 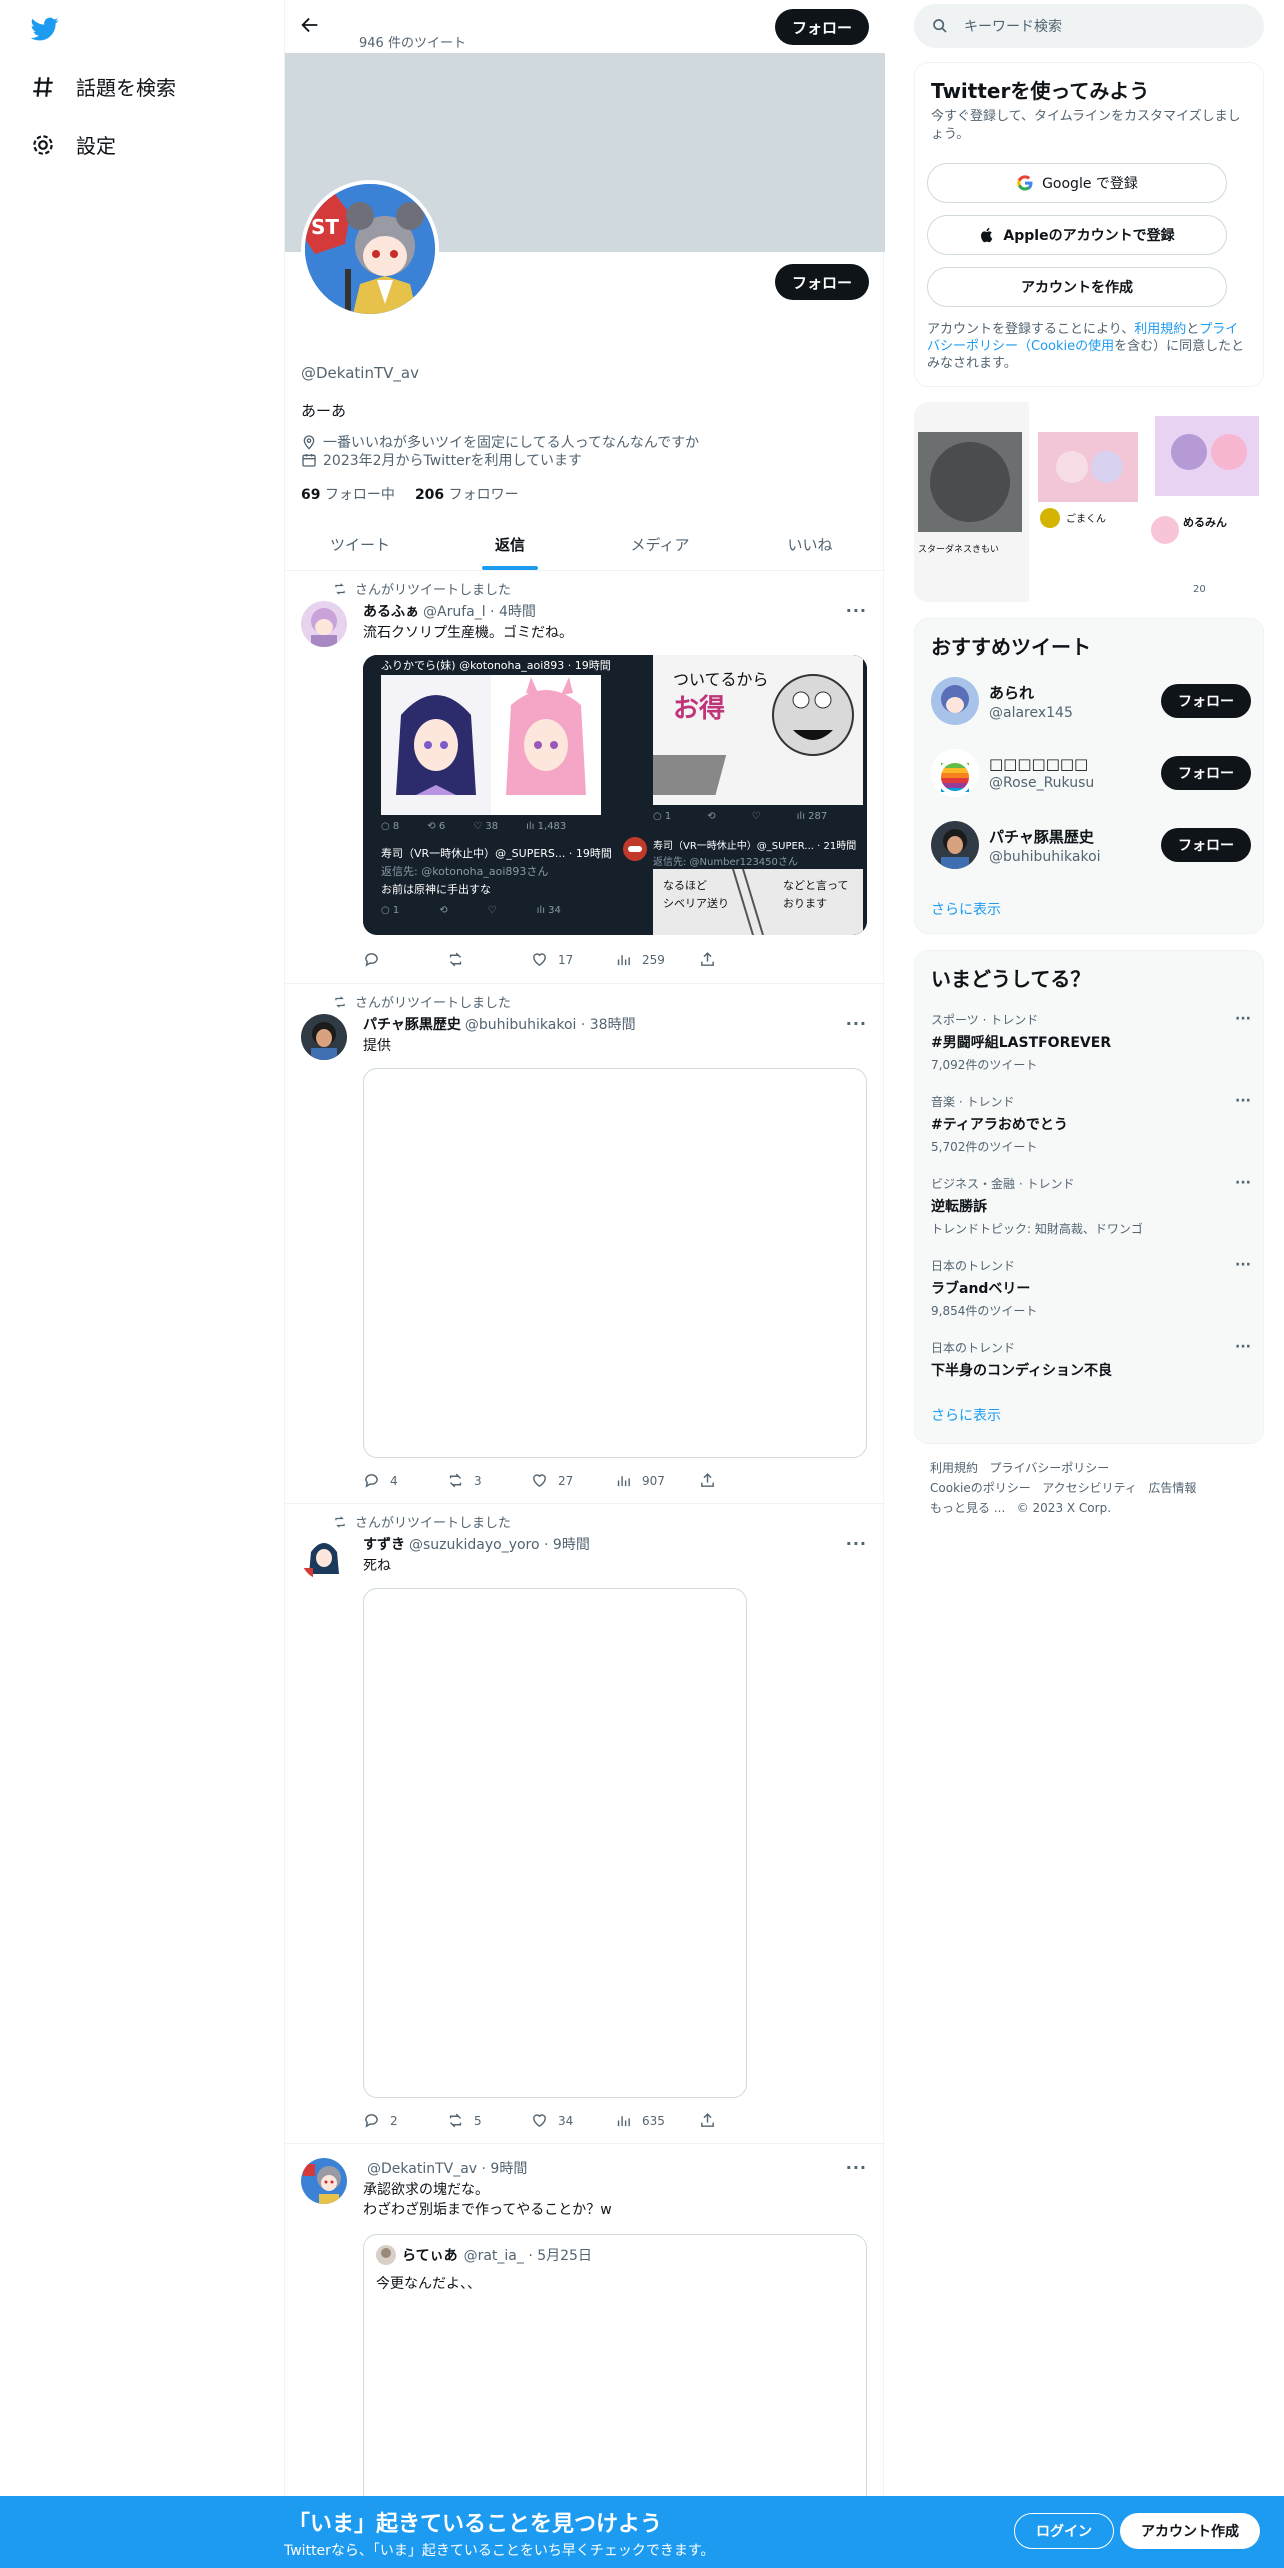 What do you see at coordinates (511, 443) in the screenshot?
I see `profile-location-text: 一番いいねが多いツイを固定にしてる人ってなんなんですか` at bounding box center [511, 443].